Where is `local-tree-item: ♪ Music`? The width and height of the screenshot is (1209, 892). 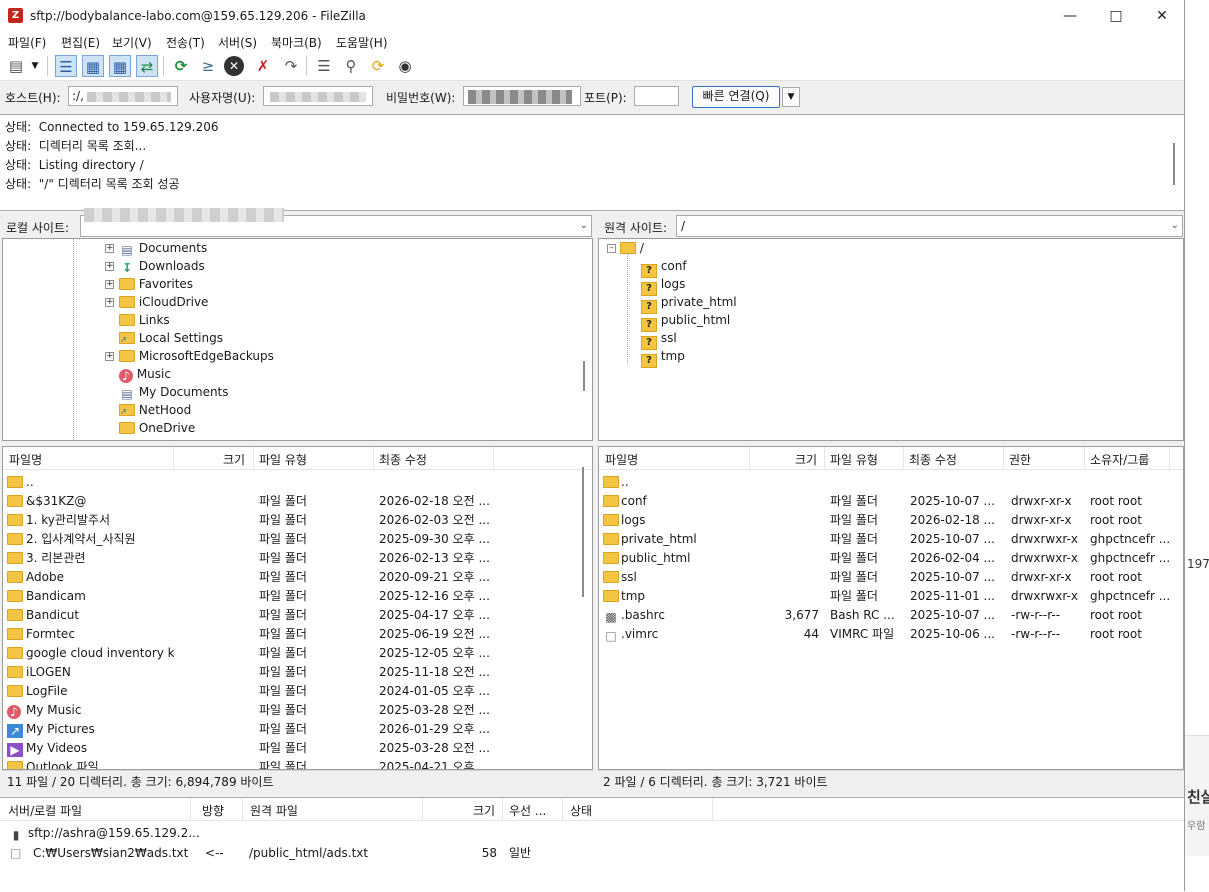
local-tree-item: ♪ Music is located at coordinates (145, 374).